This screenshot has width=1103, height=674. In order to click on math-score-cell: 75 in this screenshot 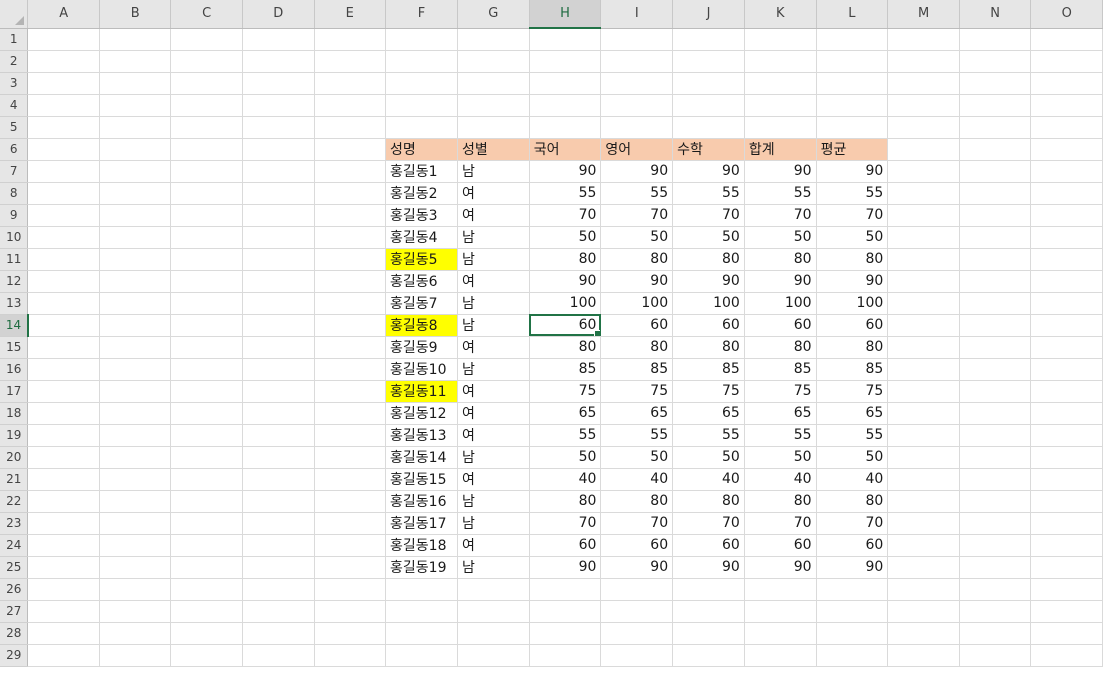, I will do `click(708, 391)`.